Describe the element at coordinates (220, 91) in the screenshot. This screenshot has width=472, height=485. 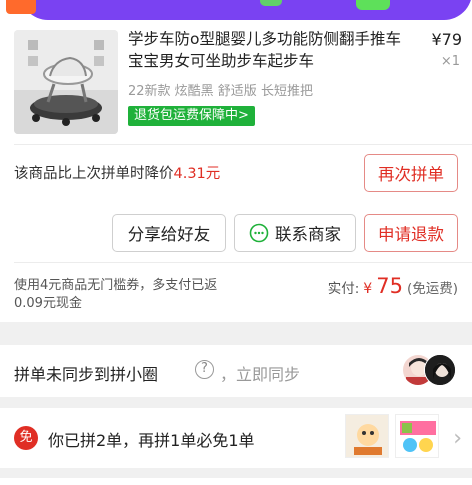
I see `product-specs: 22新款 炫酷黑 舒适版 长短推把` at that location.